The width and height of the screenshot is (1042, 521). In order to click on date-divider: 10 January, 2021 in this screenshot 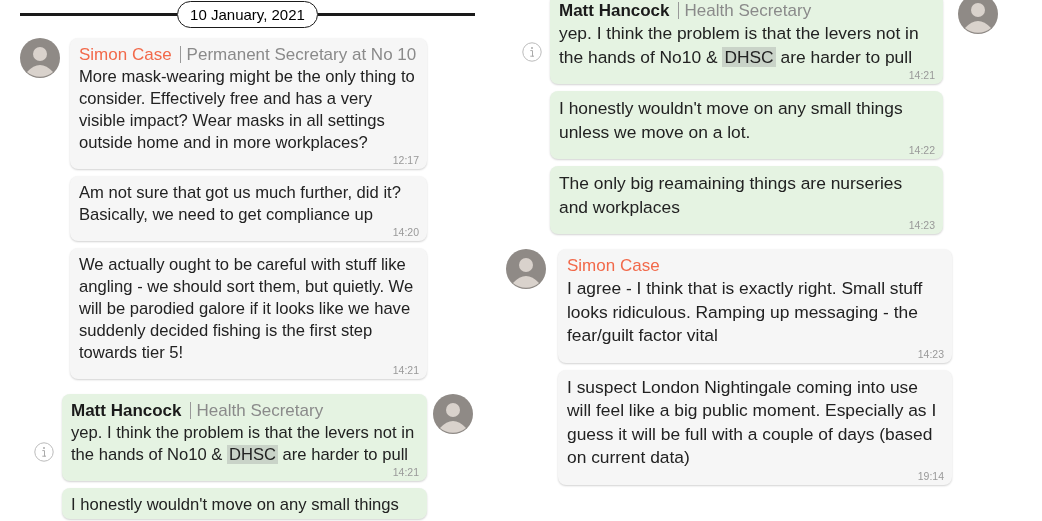, I will do `click(247, 14)`.